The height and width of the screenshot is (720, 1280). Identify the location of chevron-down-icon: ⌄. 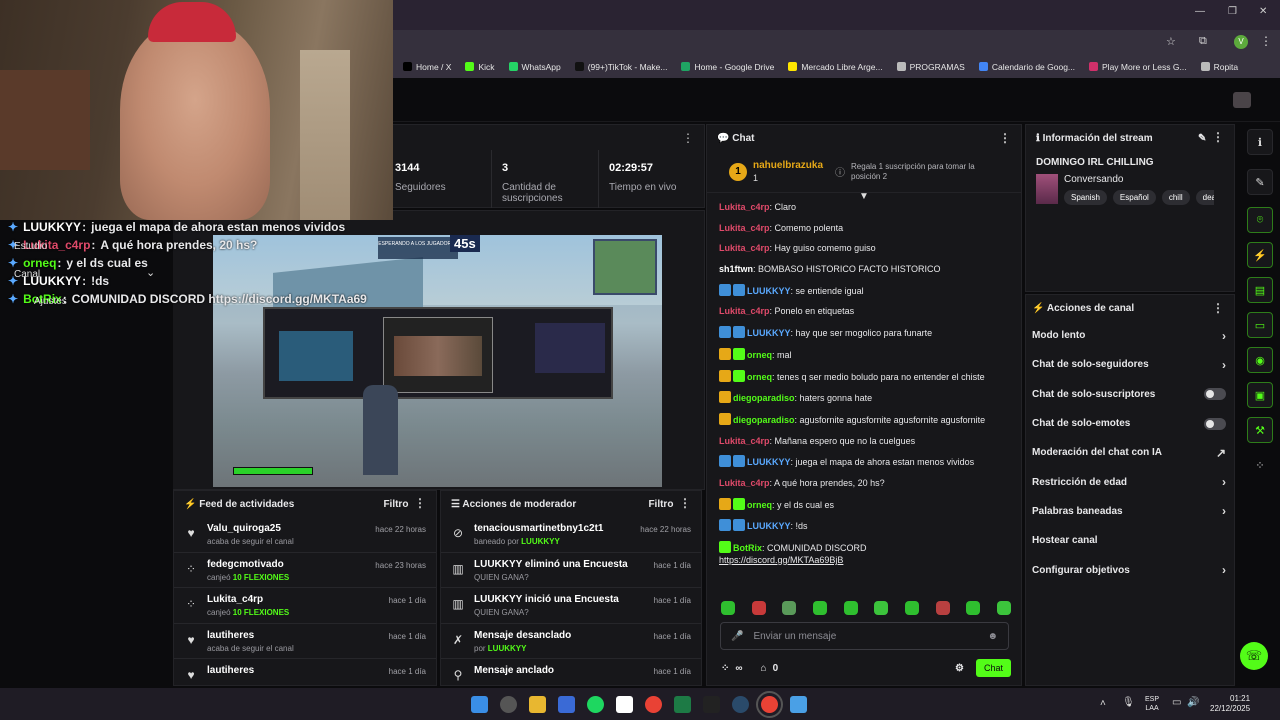
(150, 272).